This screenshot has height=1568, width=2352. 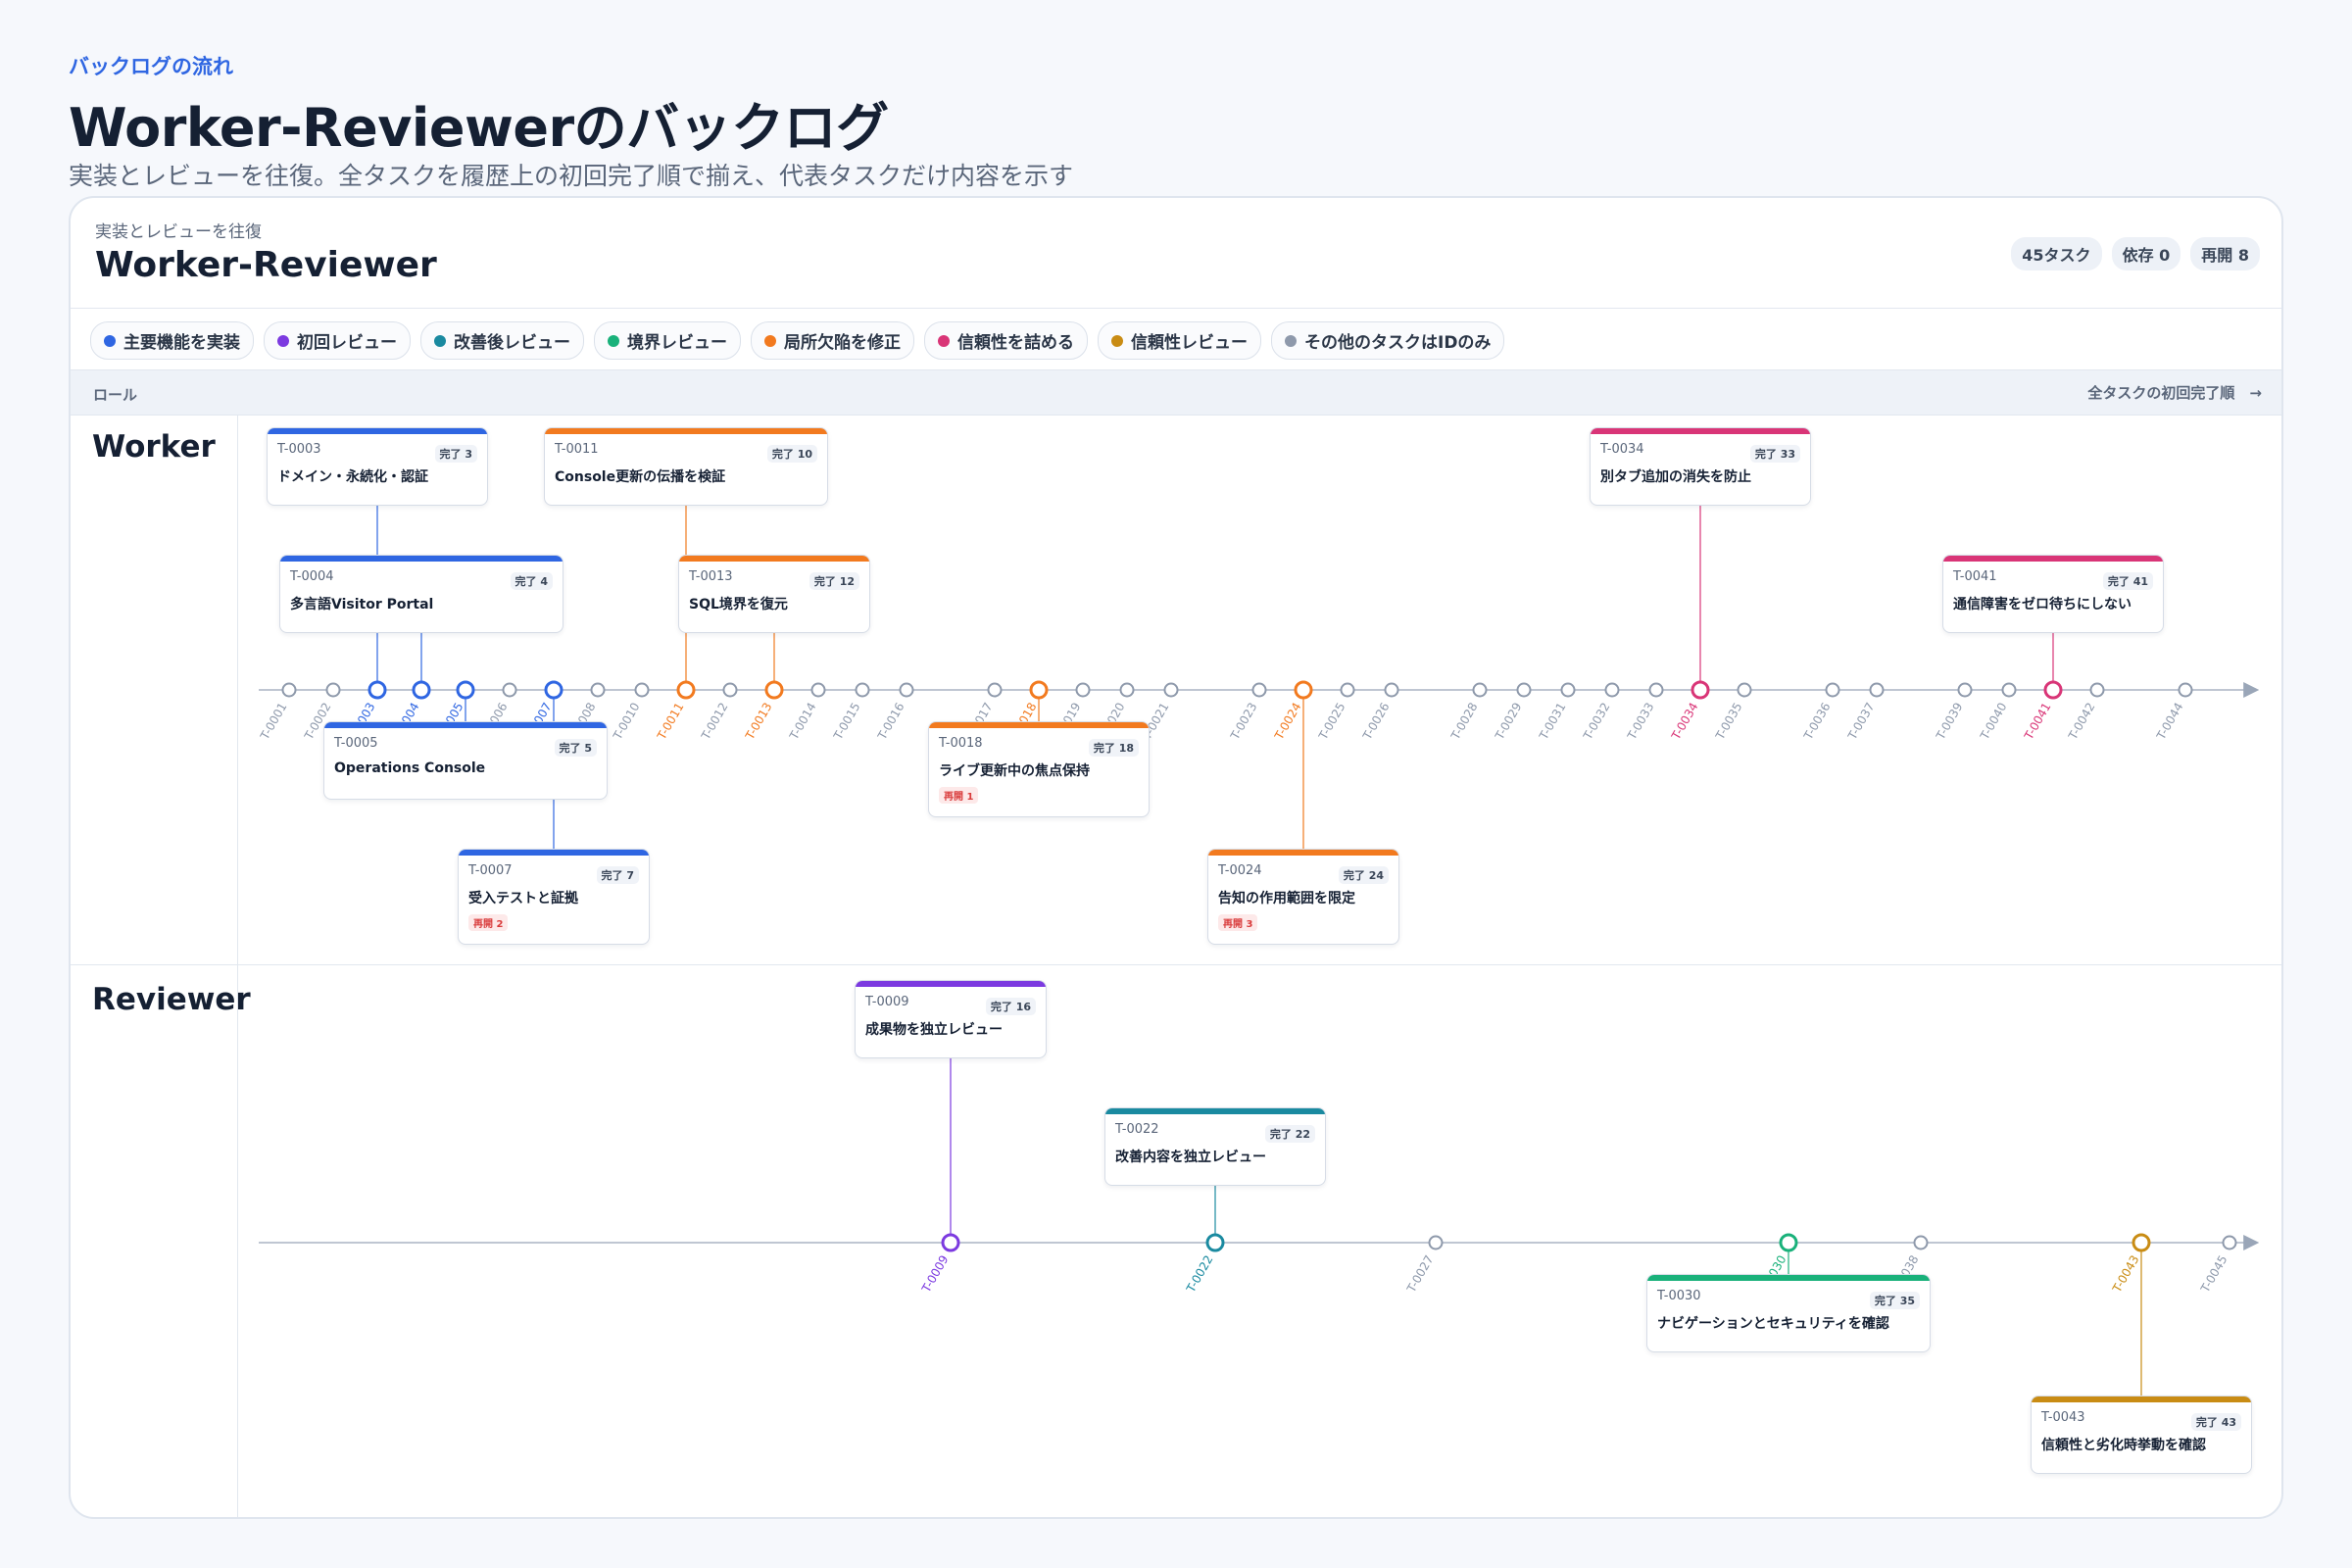 I want to click on task-tick-label: T-0031, so click(x=1552, y=722).